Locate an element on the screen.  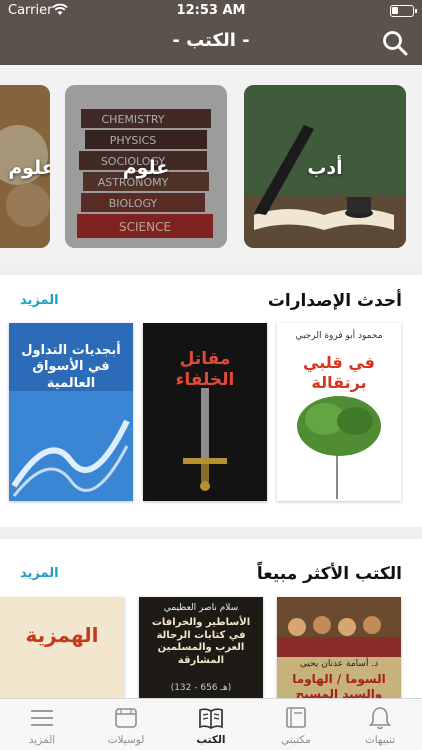
book-title: أبجديات التداول في الأسواق العالمية is located at coordinates (71, 367).